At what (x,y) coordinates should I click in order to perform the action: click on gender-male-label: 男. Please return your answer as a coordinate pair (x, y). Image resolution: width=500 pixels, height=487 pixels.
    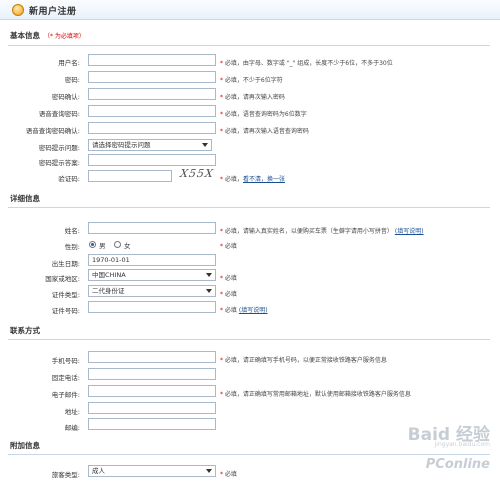
    Looking at the image, I should click on (102, 246).